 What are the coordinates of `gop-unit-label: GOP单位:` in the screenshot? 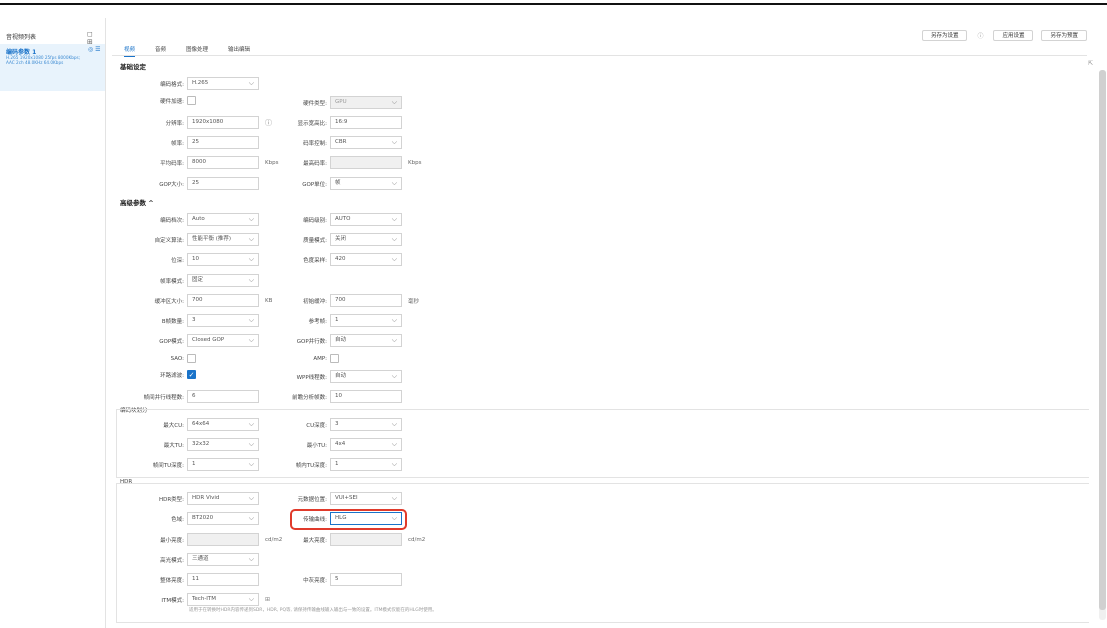 It's located at (314, 184).